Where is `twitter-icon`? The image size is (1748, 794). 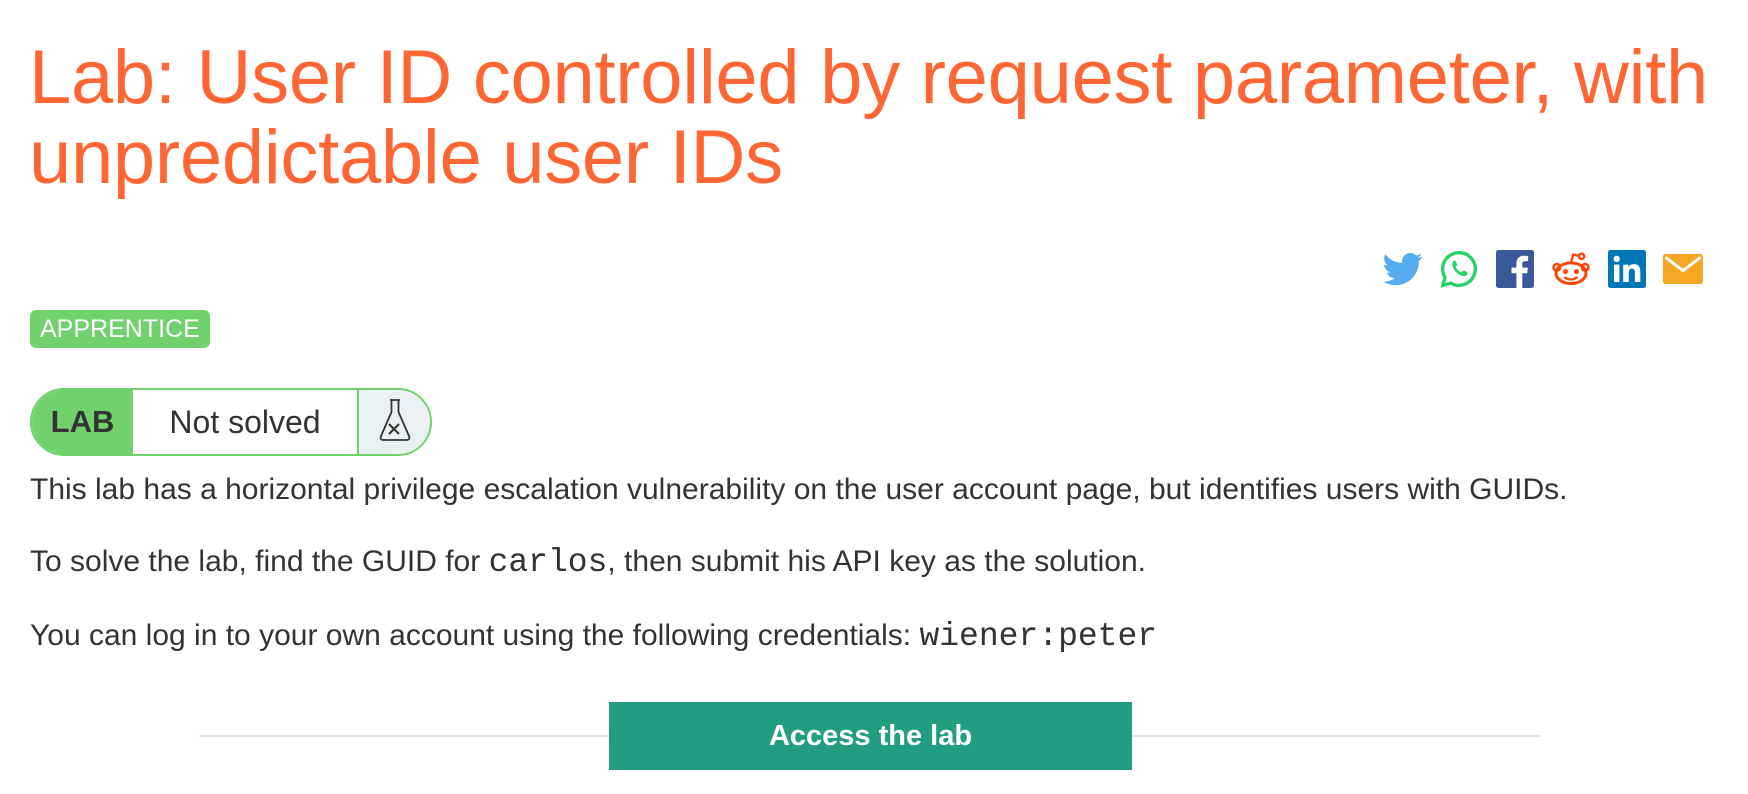
twitter-icon is located at coordinates (1403, 269).